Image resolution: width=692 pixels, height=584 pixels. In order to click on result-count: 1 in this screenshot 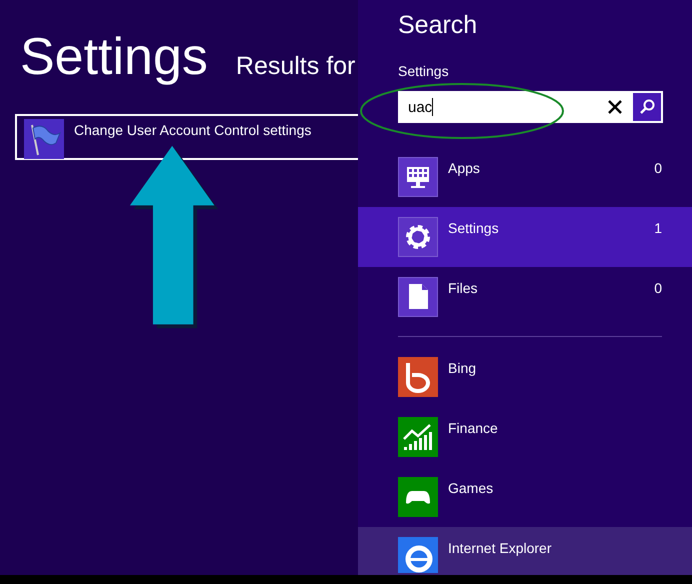, I will do `click(658, 228)`.